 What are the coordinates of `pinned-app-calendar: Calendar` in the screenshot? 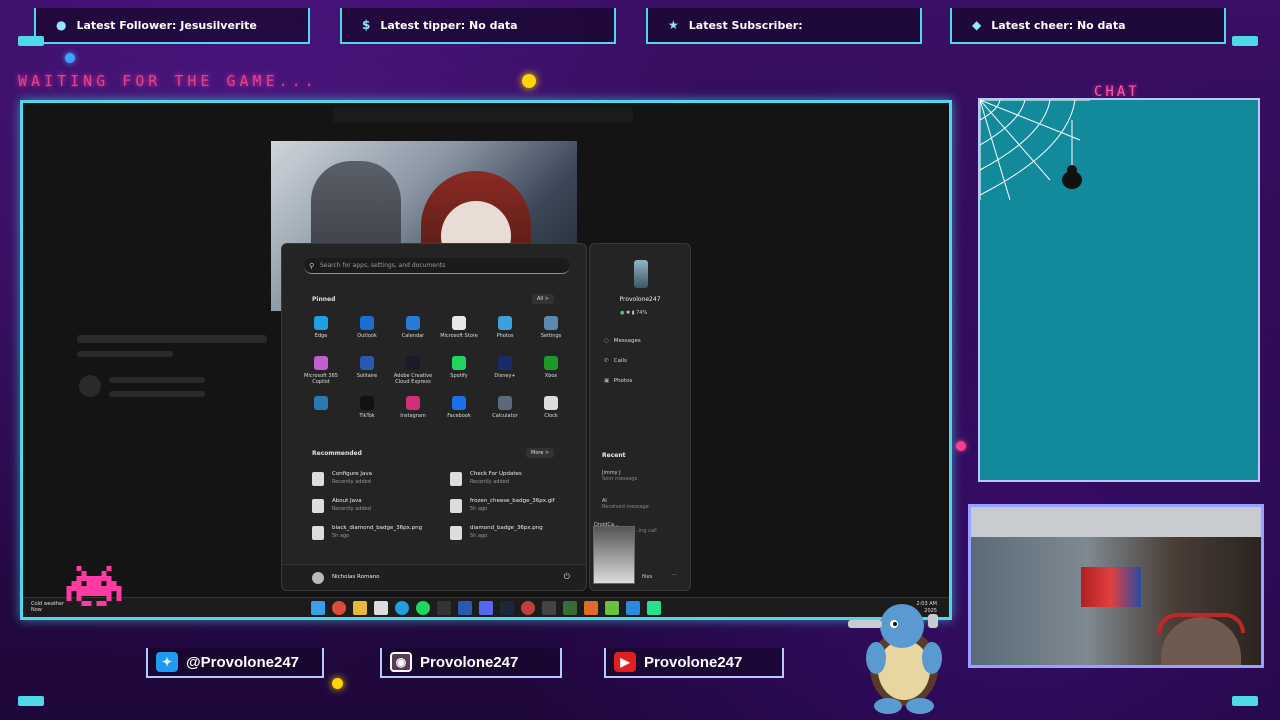 It's located at (413, 327).